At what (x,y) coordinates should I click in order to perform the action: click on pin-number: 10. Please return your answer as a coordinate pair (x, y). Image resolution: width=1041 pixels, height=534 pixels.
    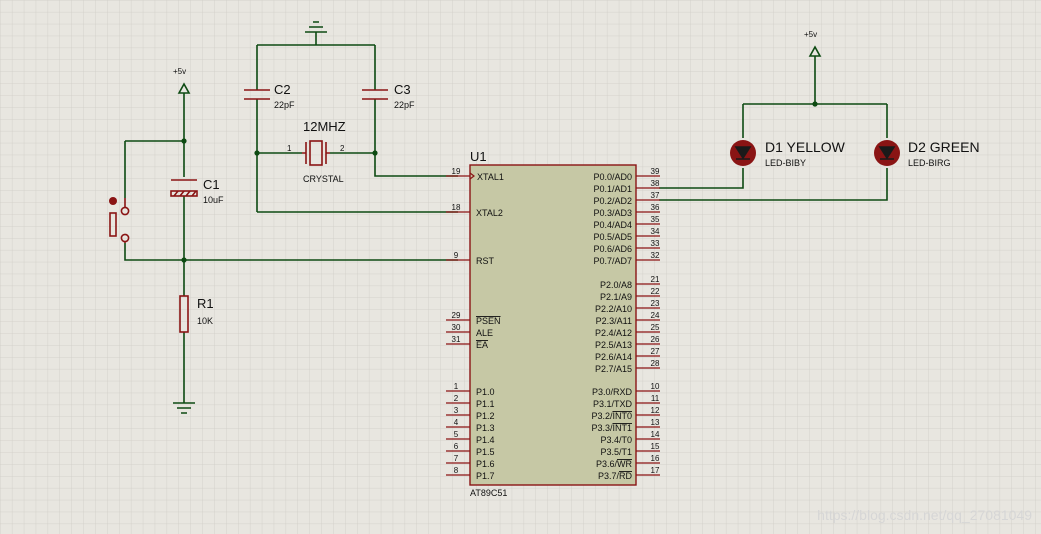
    Looking at the image, I should click on (655, 386).